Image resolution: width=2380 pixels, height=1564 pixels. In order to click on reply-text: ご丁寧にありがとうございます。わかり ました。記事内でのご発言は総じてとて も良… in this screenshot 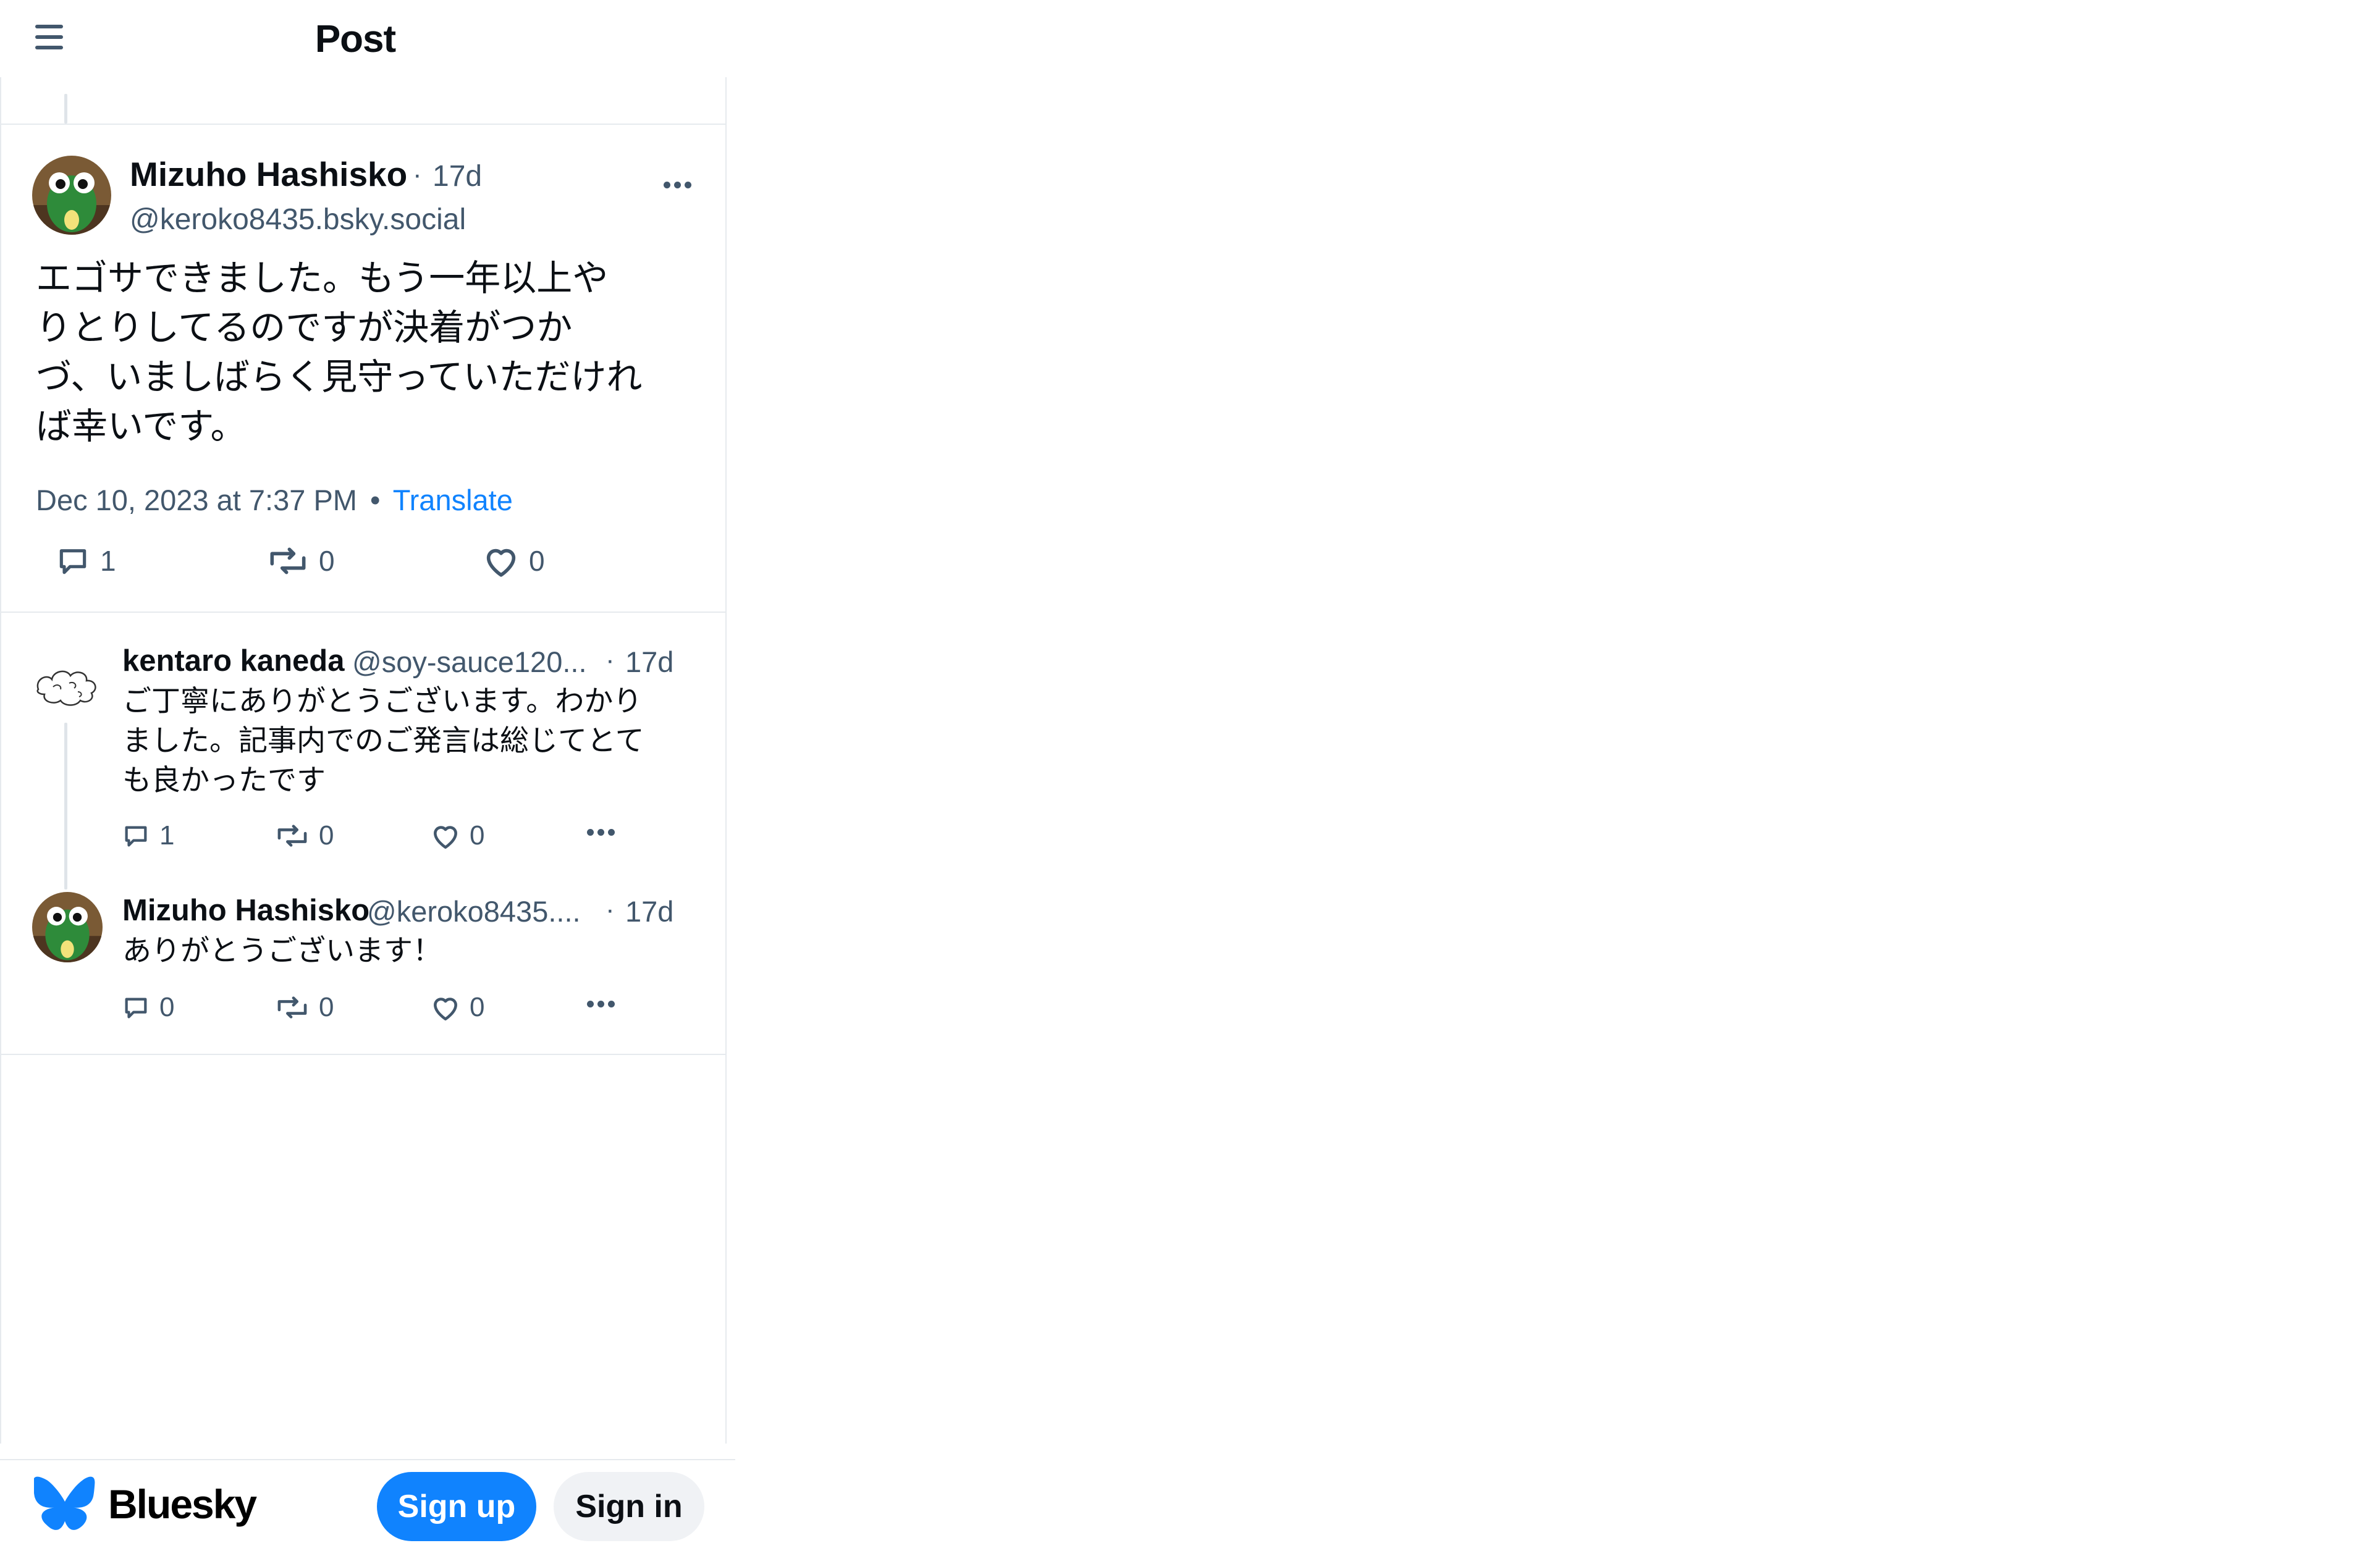, I will do `click(383, 740)`.